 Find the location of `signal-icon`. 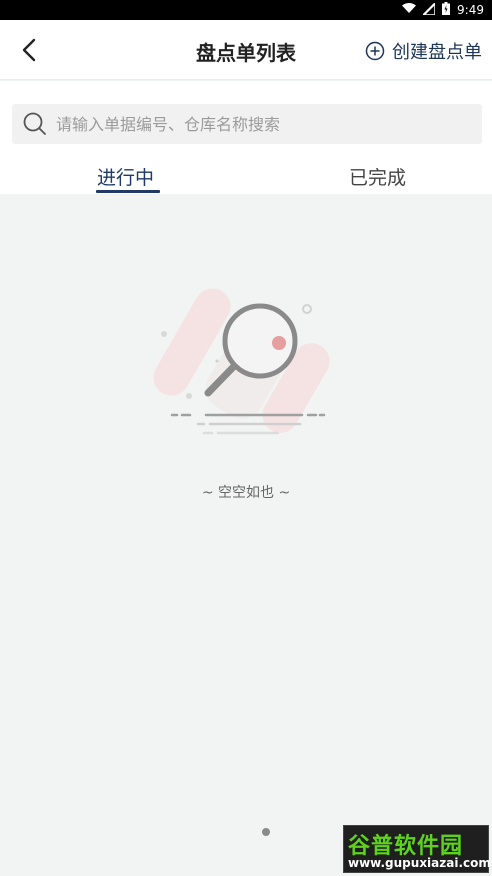

signal-icon is located at coordinates (428, 9).